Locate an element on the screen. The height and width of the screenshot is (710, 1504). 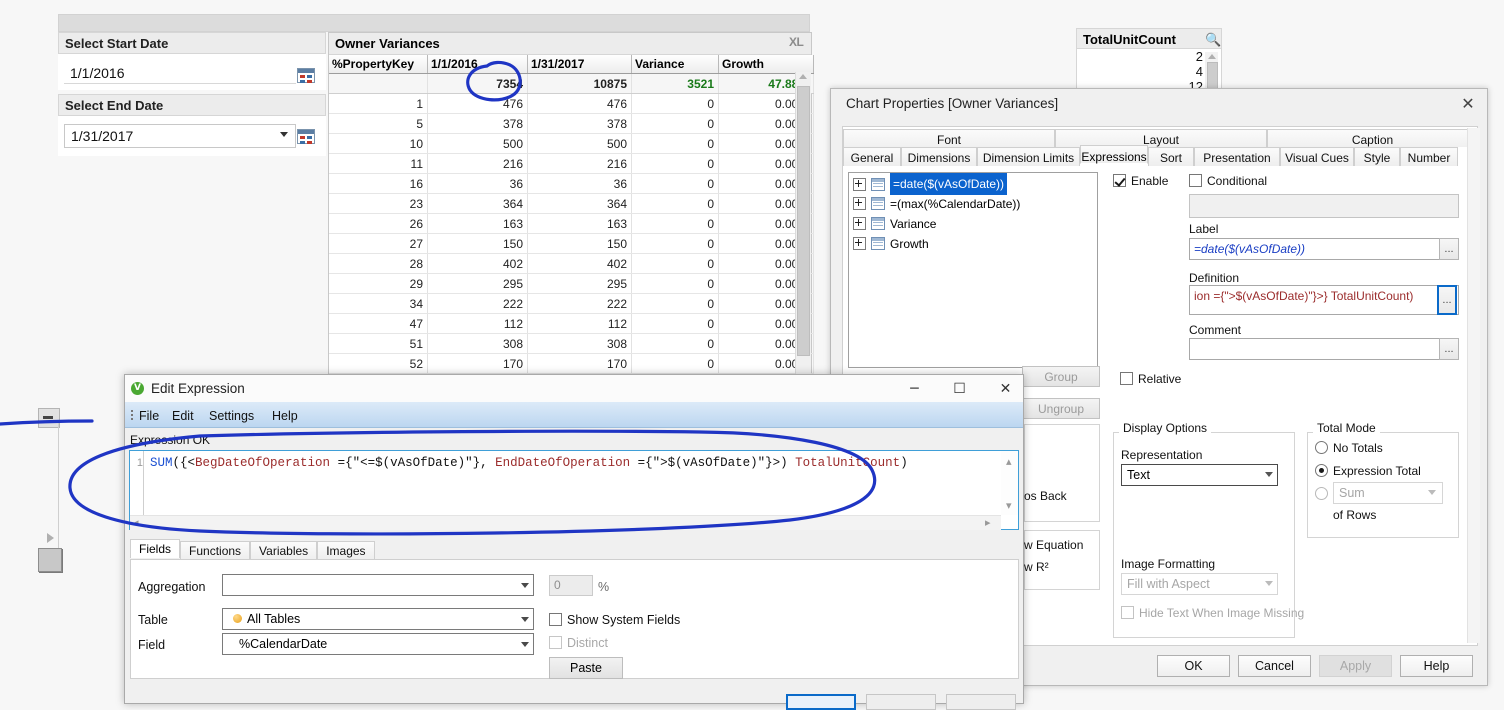
table-cell: 47 is located at coordinates (378, 323).